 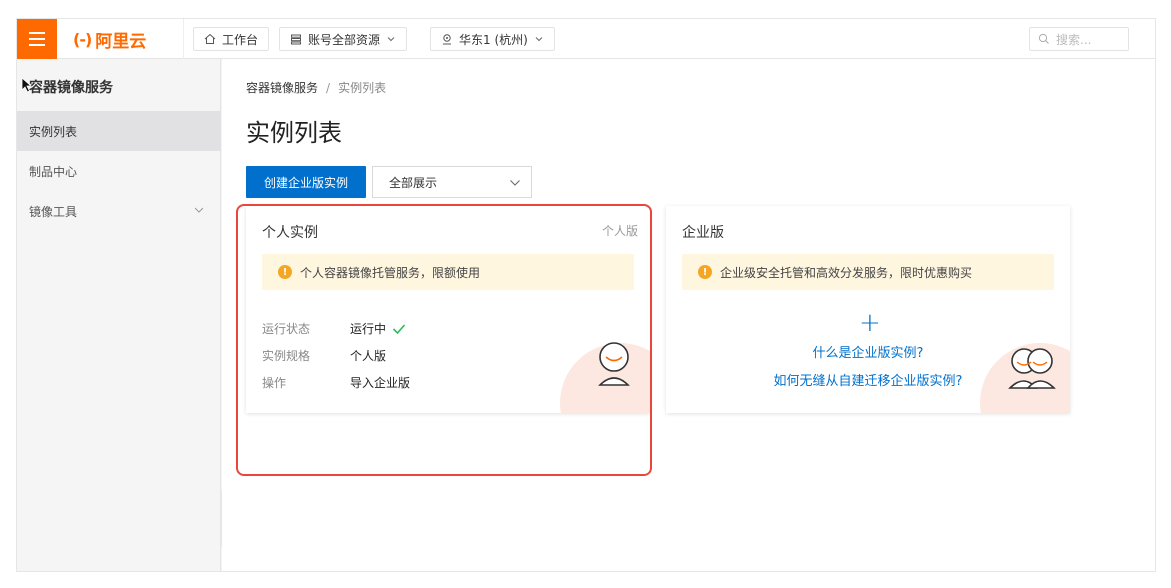 What do you see at coordinates (324, 355) in the screenshot?
I see `spec-row: 实例规格 个人版` at bounding box center [324, 355].